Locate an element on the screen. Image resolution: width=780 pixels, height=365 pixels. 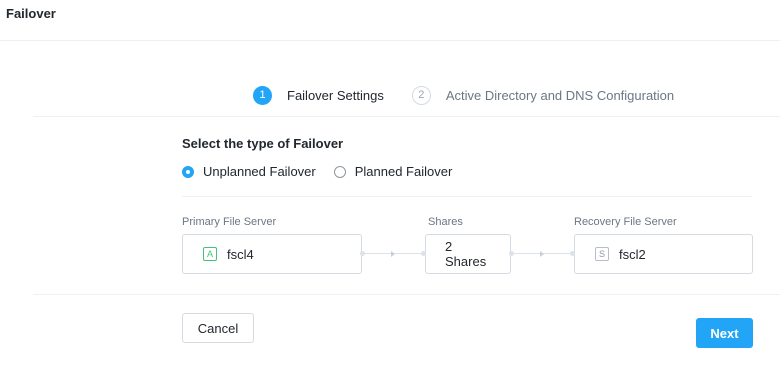
step-number-2: 2 is located at coordinates (421, 95).